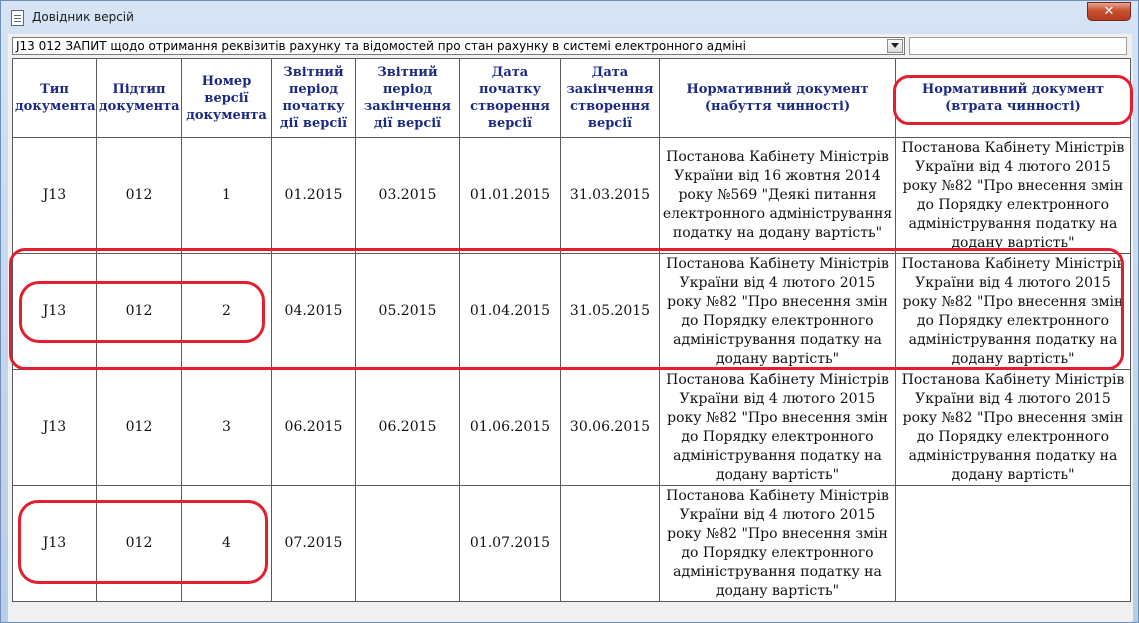 The height and width of the screenshot is (623, 1139). I want to click on title-bar: Довідник версій ✕, so click(569, 17).